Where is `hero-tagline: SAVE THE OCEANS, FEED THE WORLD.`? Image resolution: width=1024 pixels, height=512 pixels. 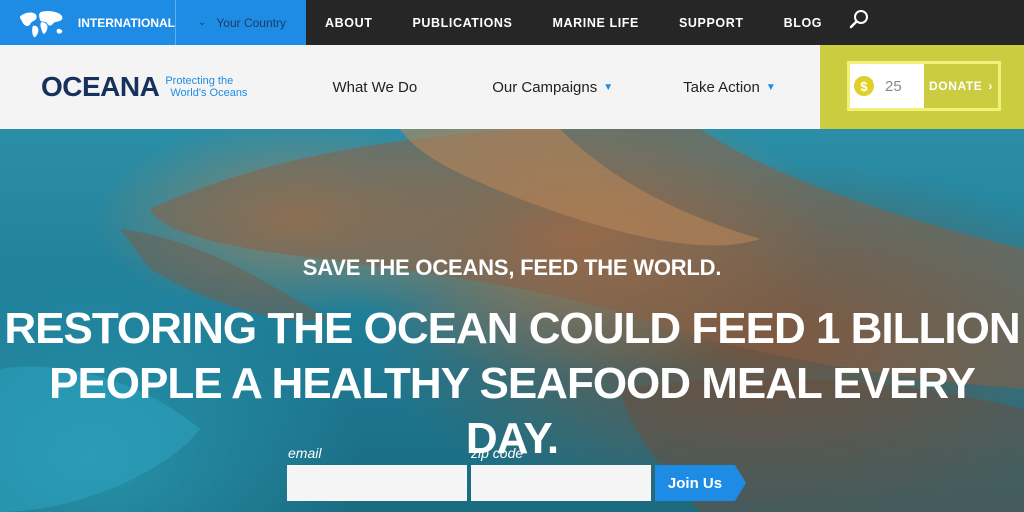 hero-tagline: SAVE THE OCEANS, FEED THE WORLD. is located at coordinates (512, 267).